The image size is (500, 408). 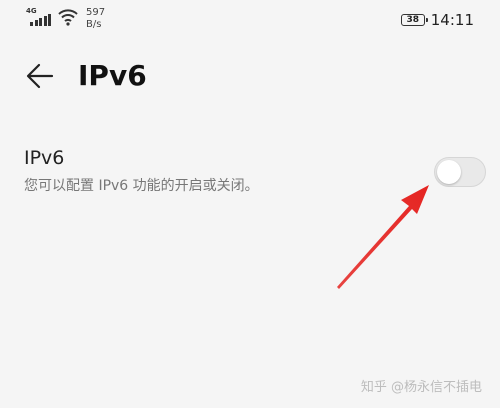 I want to click on cellular-signal-icon: 4G, so click(x=39, y=17).